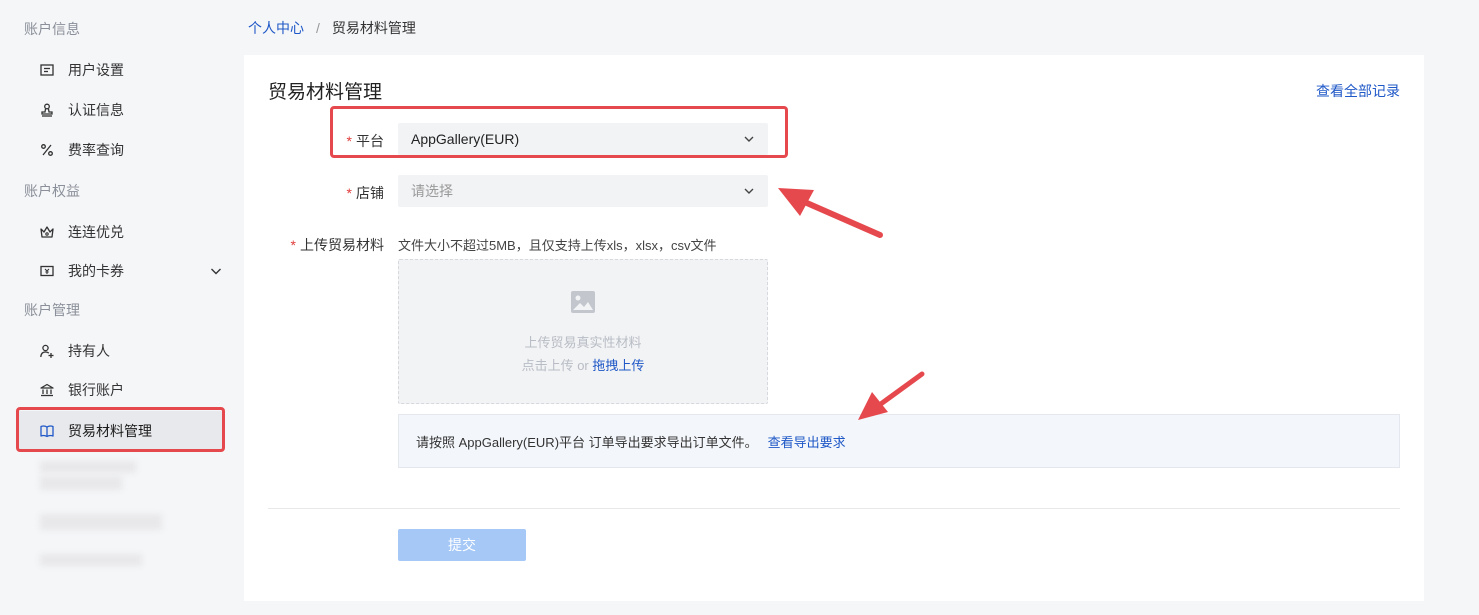 This screenshot has height=615, width=1479. I want to click on platform-label: * 平台, so click(365, 141).